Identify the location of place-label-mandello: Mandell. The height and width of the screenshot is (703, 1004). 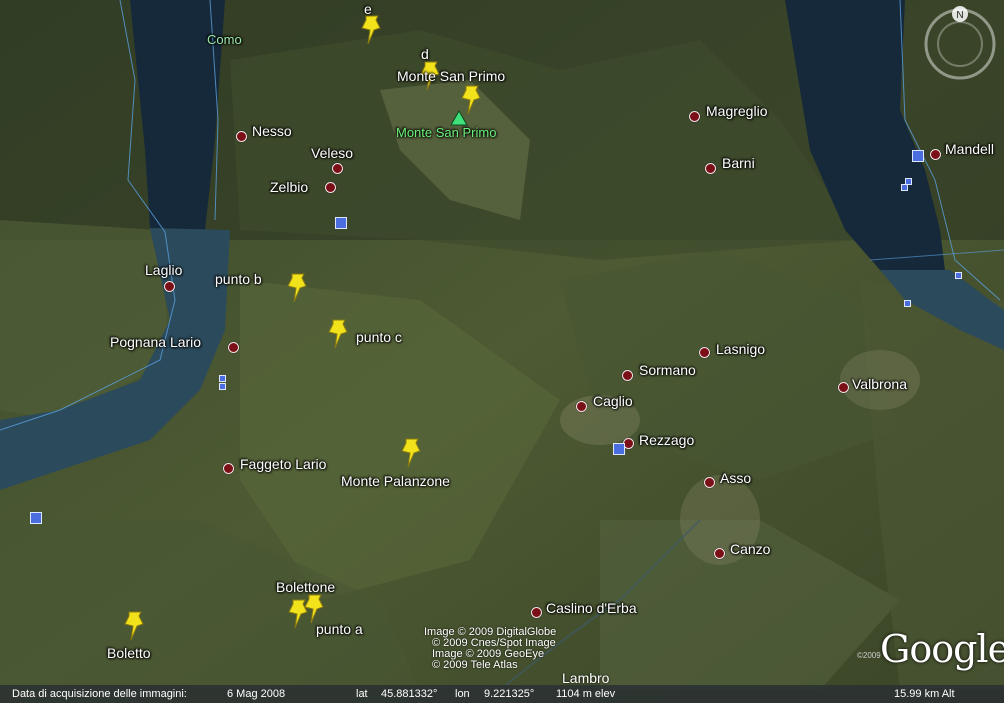
(970, 149).